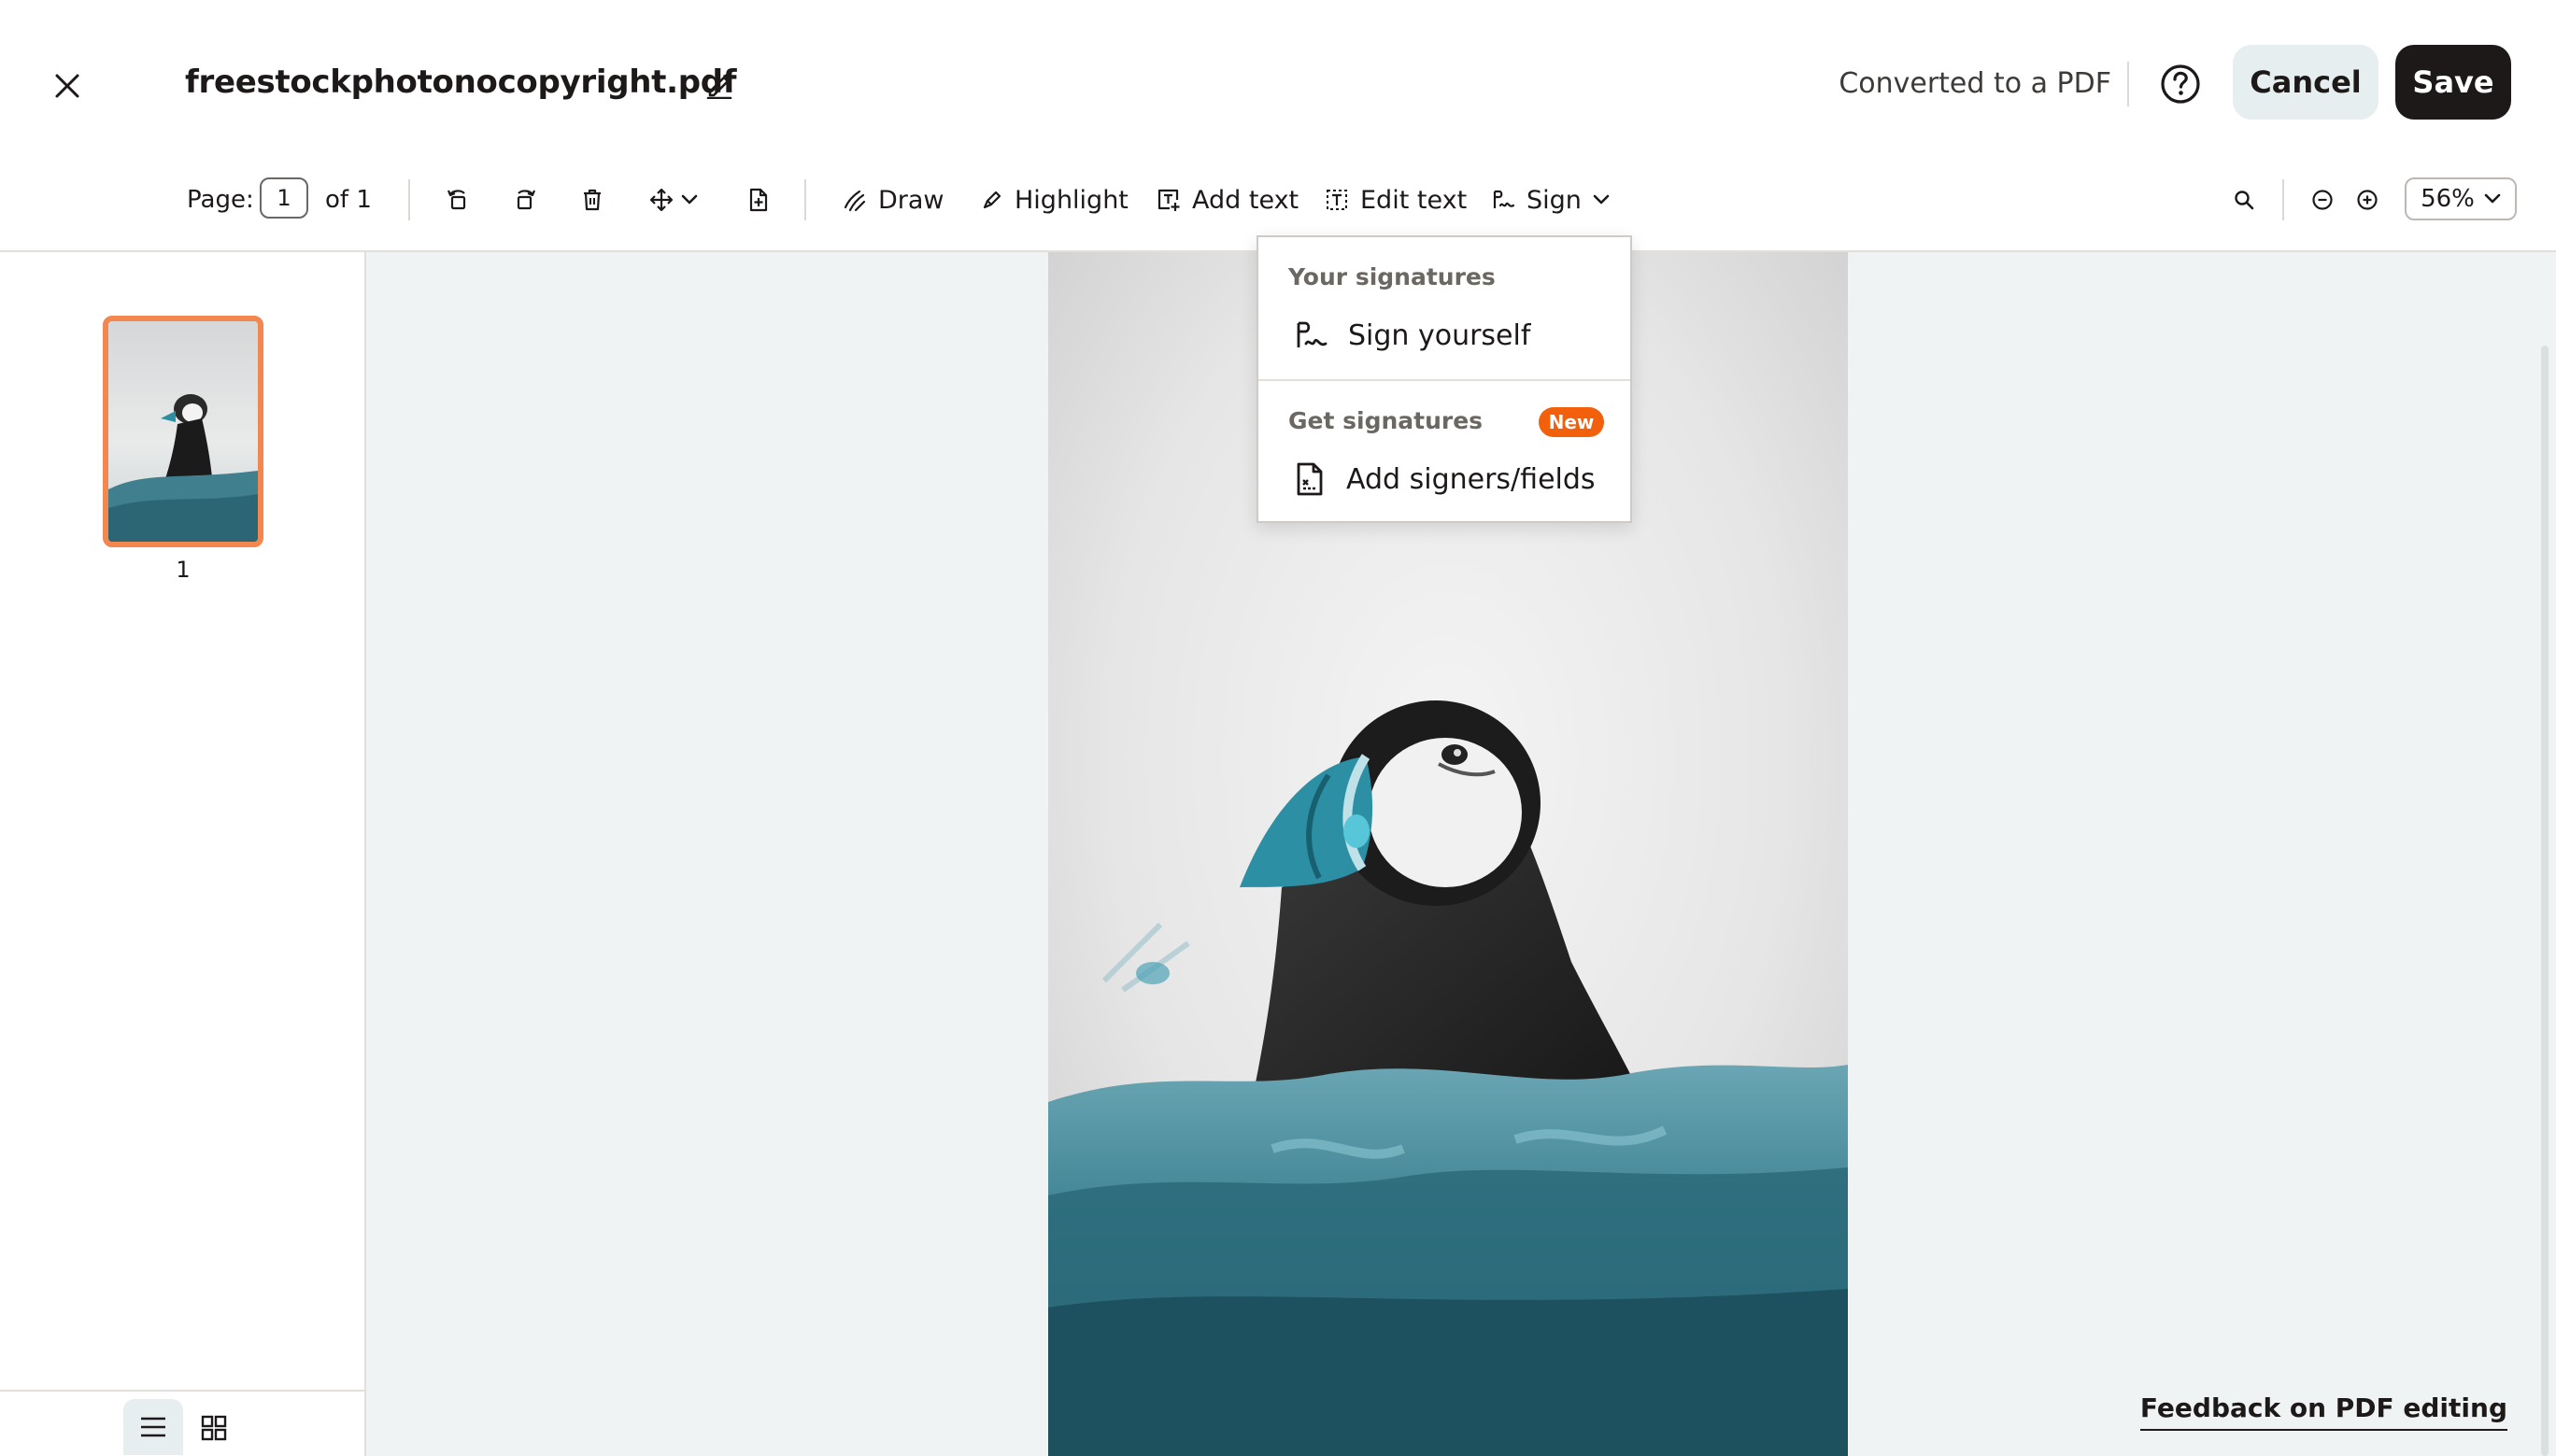 This screenshot has width=2556, height=1456. I want to click on search-button, so click(2244, 199).